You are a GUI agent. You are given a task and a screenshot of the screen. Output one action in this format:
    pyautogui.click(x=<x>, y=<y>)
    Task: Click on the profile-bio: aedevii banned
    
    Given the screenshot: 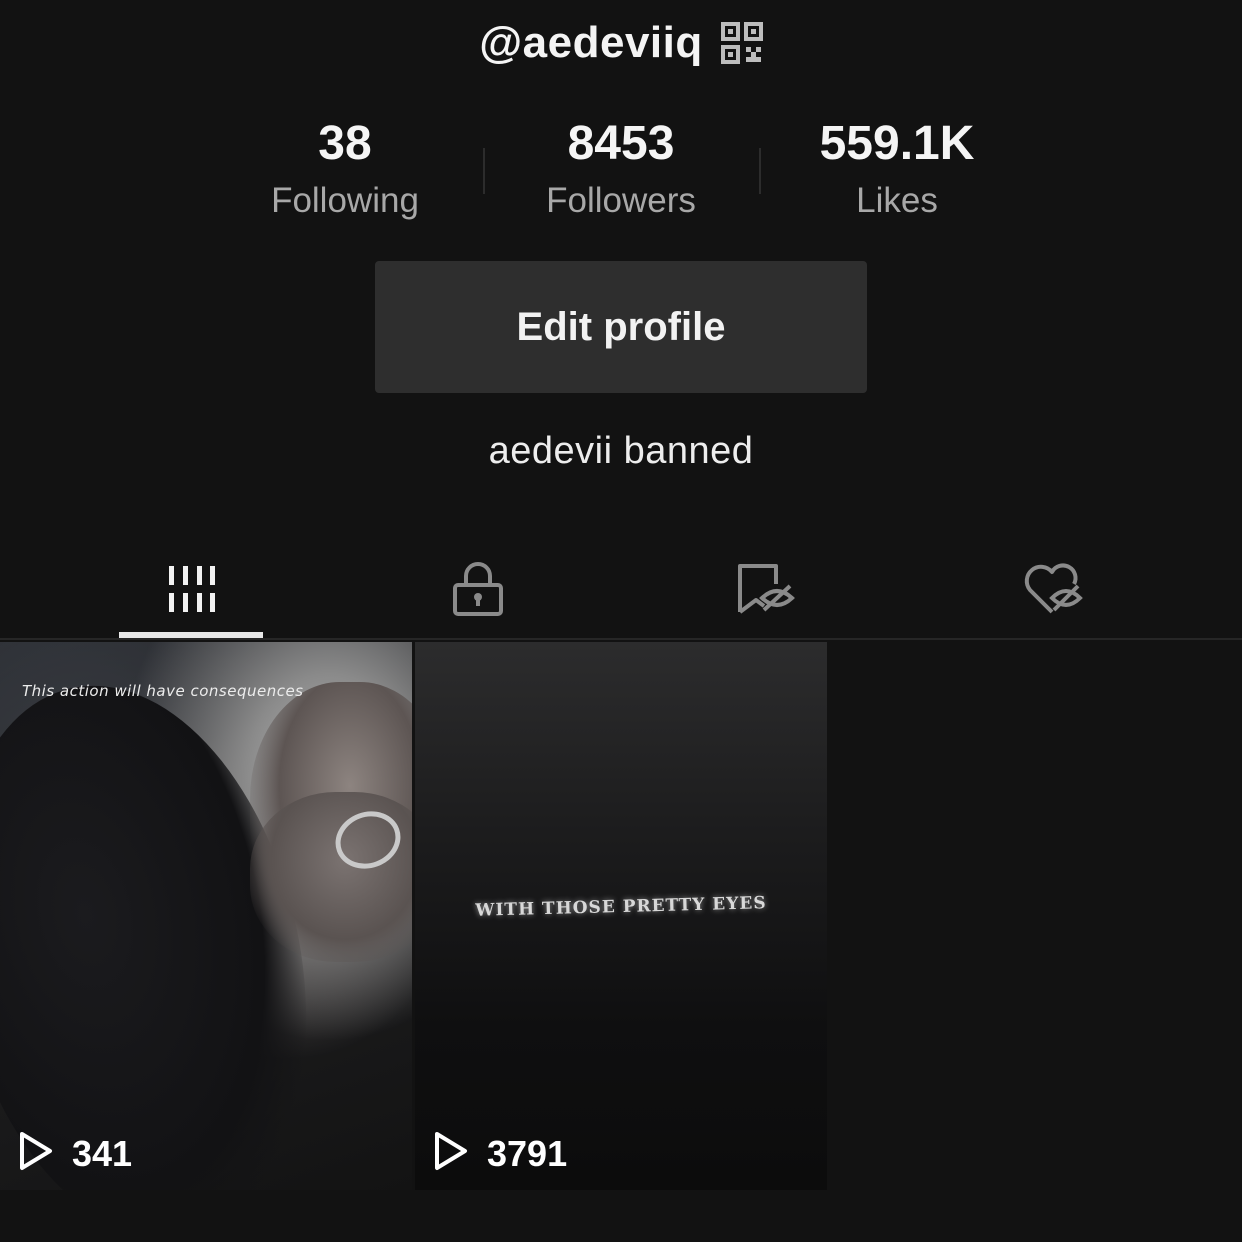 What is the action you would take?
    pyautogui.click(x=621, y=451)
    